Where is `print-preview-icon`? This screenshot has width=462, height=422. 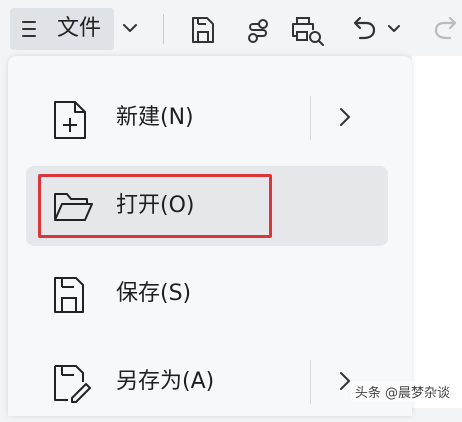
print-preview-icon is located at coordinates (308, 31).